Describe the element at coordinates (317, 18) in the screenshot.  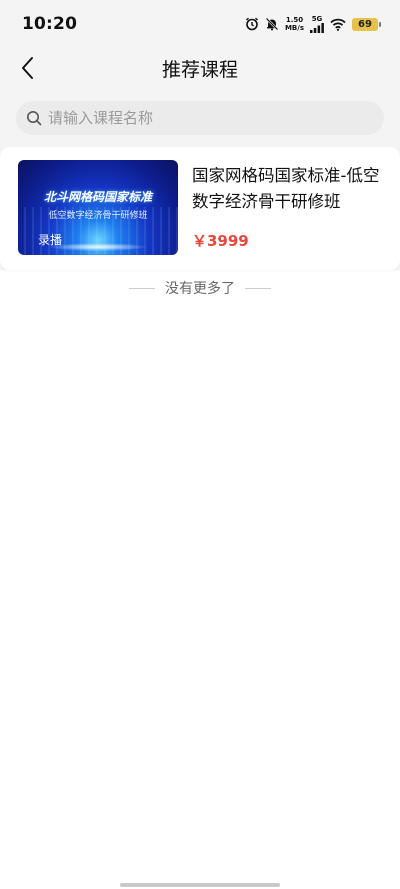
I see `network-type: 5G` at that location.